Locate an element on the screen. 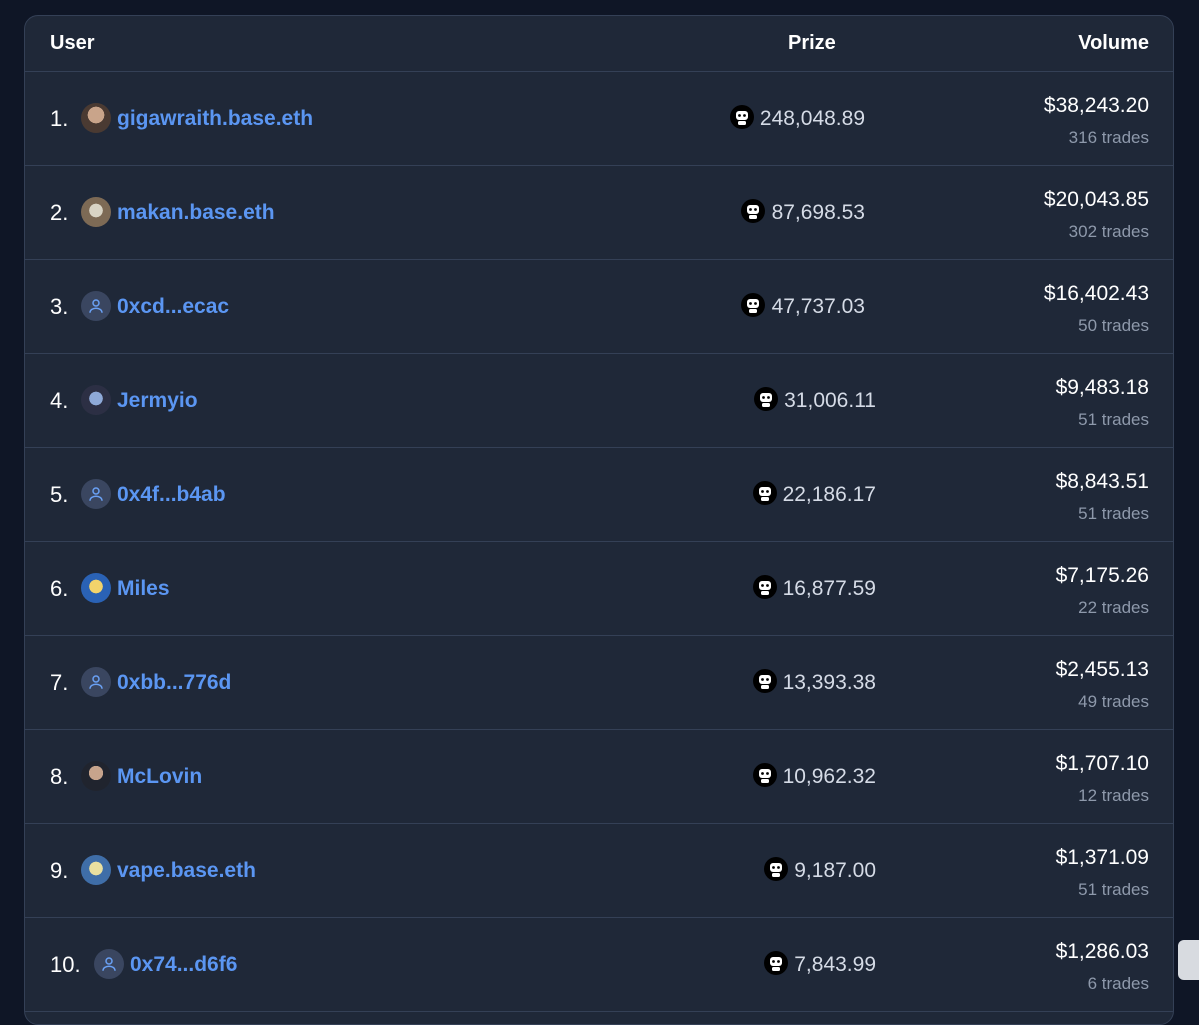 Image resolution: width=1199 pixels, height=1025 pixels. trade-count: 49 trades is located at coordinates (1113, 701).